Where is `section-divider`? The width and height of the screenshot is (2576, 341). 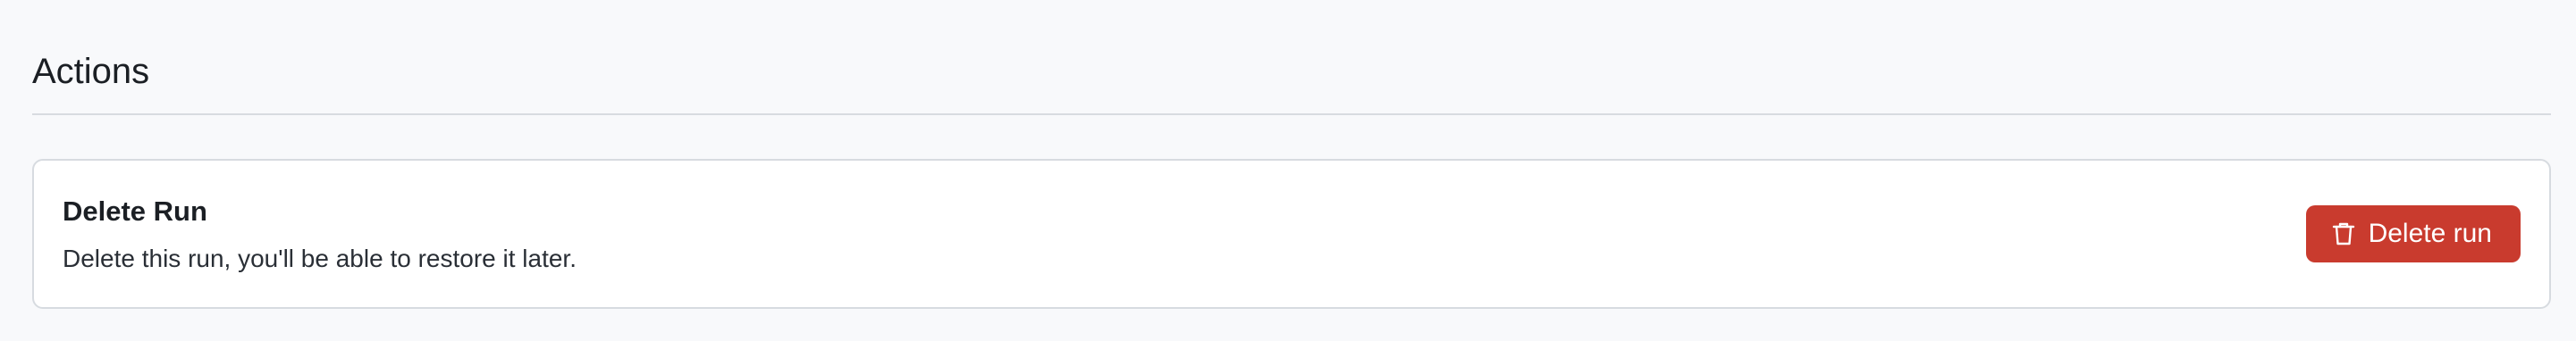
section-divider is located at coordinates (1291, 114).